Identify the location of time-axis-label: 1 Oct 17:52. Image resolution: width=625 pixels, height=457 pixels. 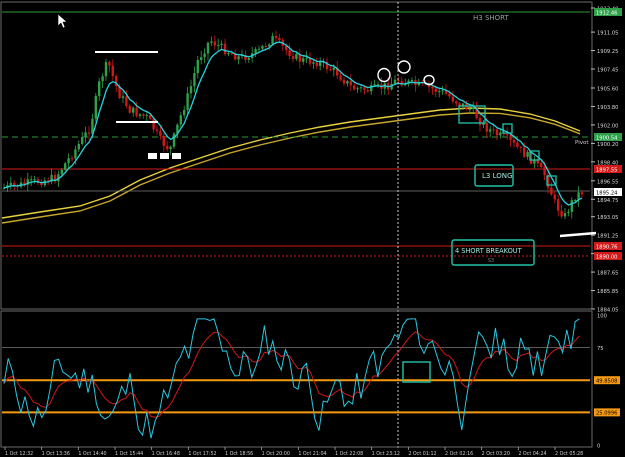
(202, 454).